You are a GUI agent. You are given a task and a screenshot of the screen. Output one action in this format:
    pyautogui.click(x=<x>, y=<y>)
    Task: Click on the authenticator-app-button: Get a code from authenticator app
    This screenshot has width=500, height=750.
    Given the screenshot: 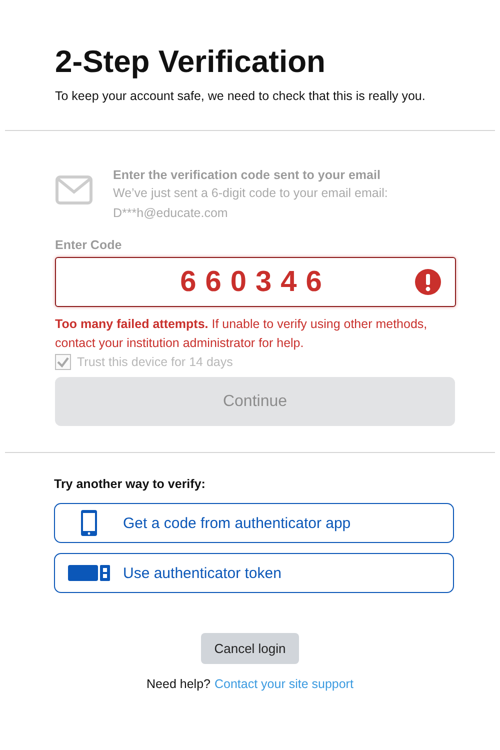 What is the action you would take?
    pyautogui.click(x=254, y=523)
    